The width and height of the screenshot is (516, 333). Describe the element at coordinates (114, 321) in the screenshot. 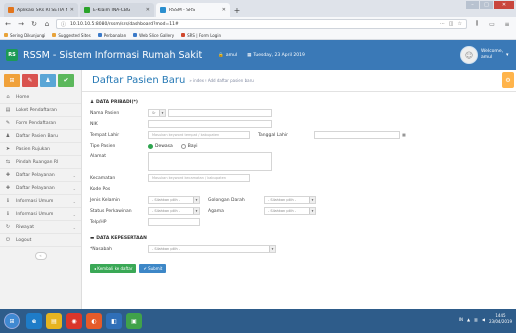

I see `taskbar-app-icon: ◧` at that location.